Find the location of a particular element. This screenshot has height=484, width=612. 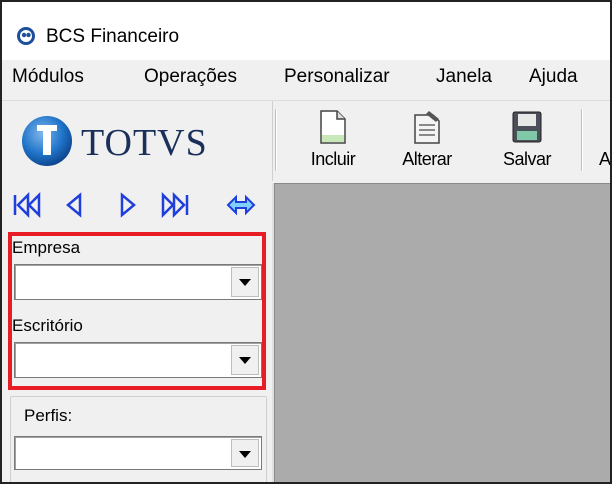

toolbar-separator is located at coordinates (276, 140).